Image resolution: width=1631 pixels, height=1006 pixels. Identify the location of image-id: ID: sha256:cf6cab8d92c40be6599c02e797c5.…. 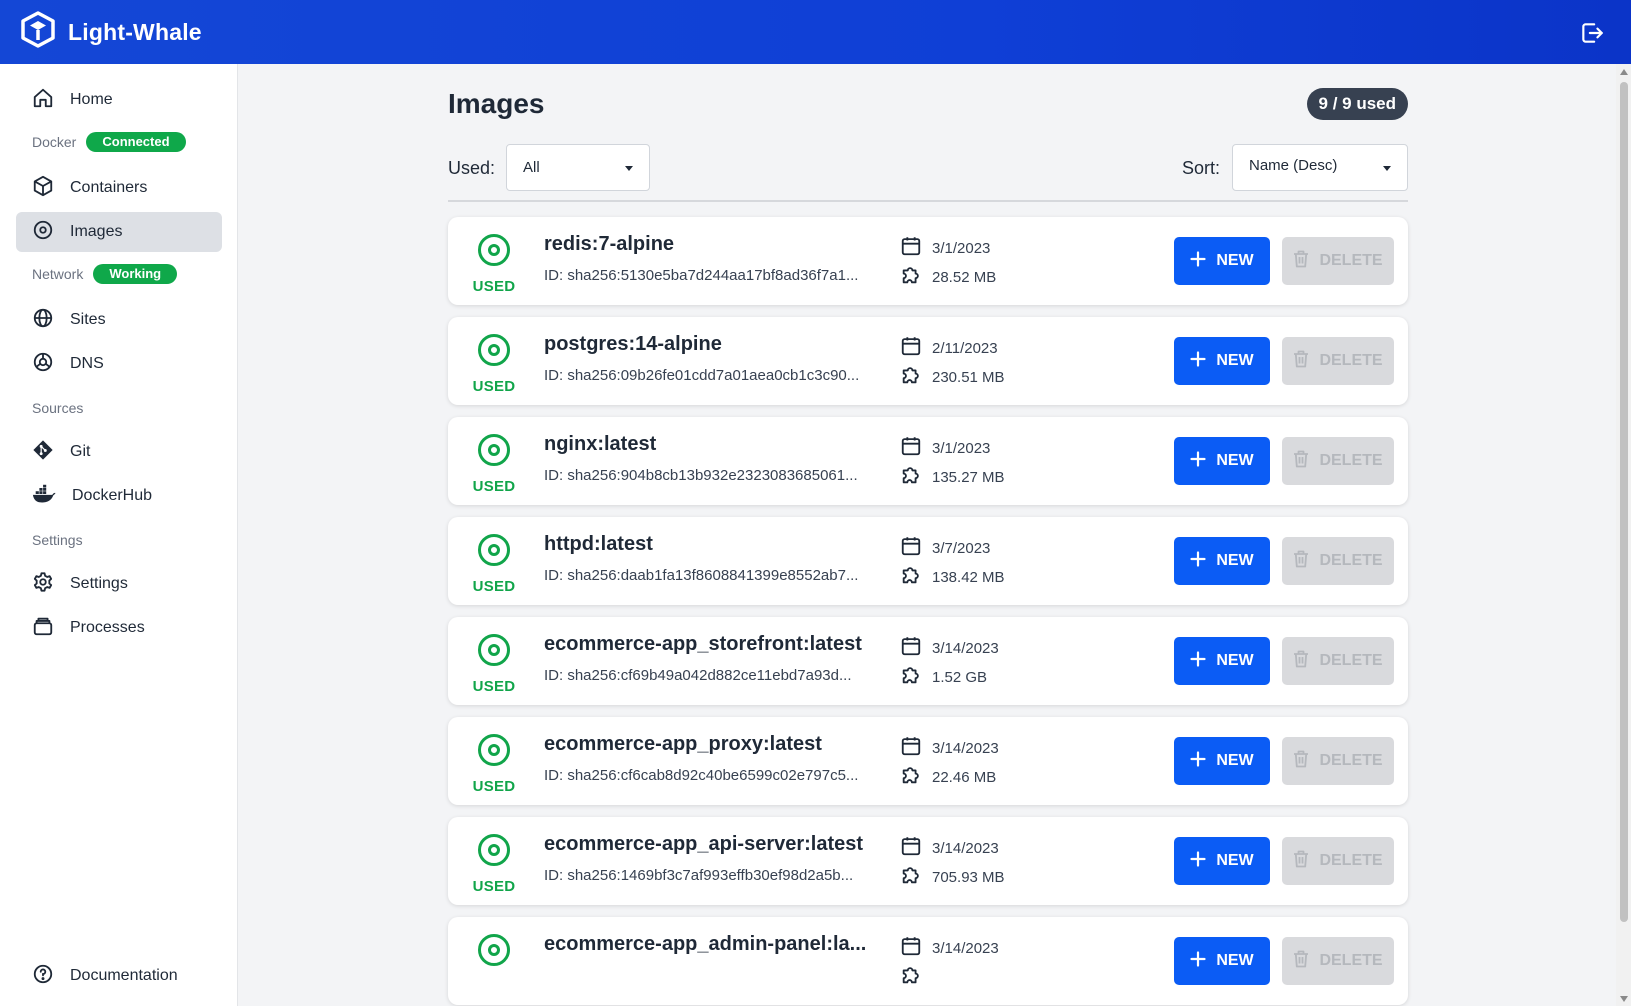
(701, 775).